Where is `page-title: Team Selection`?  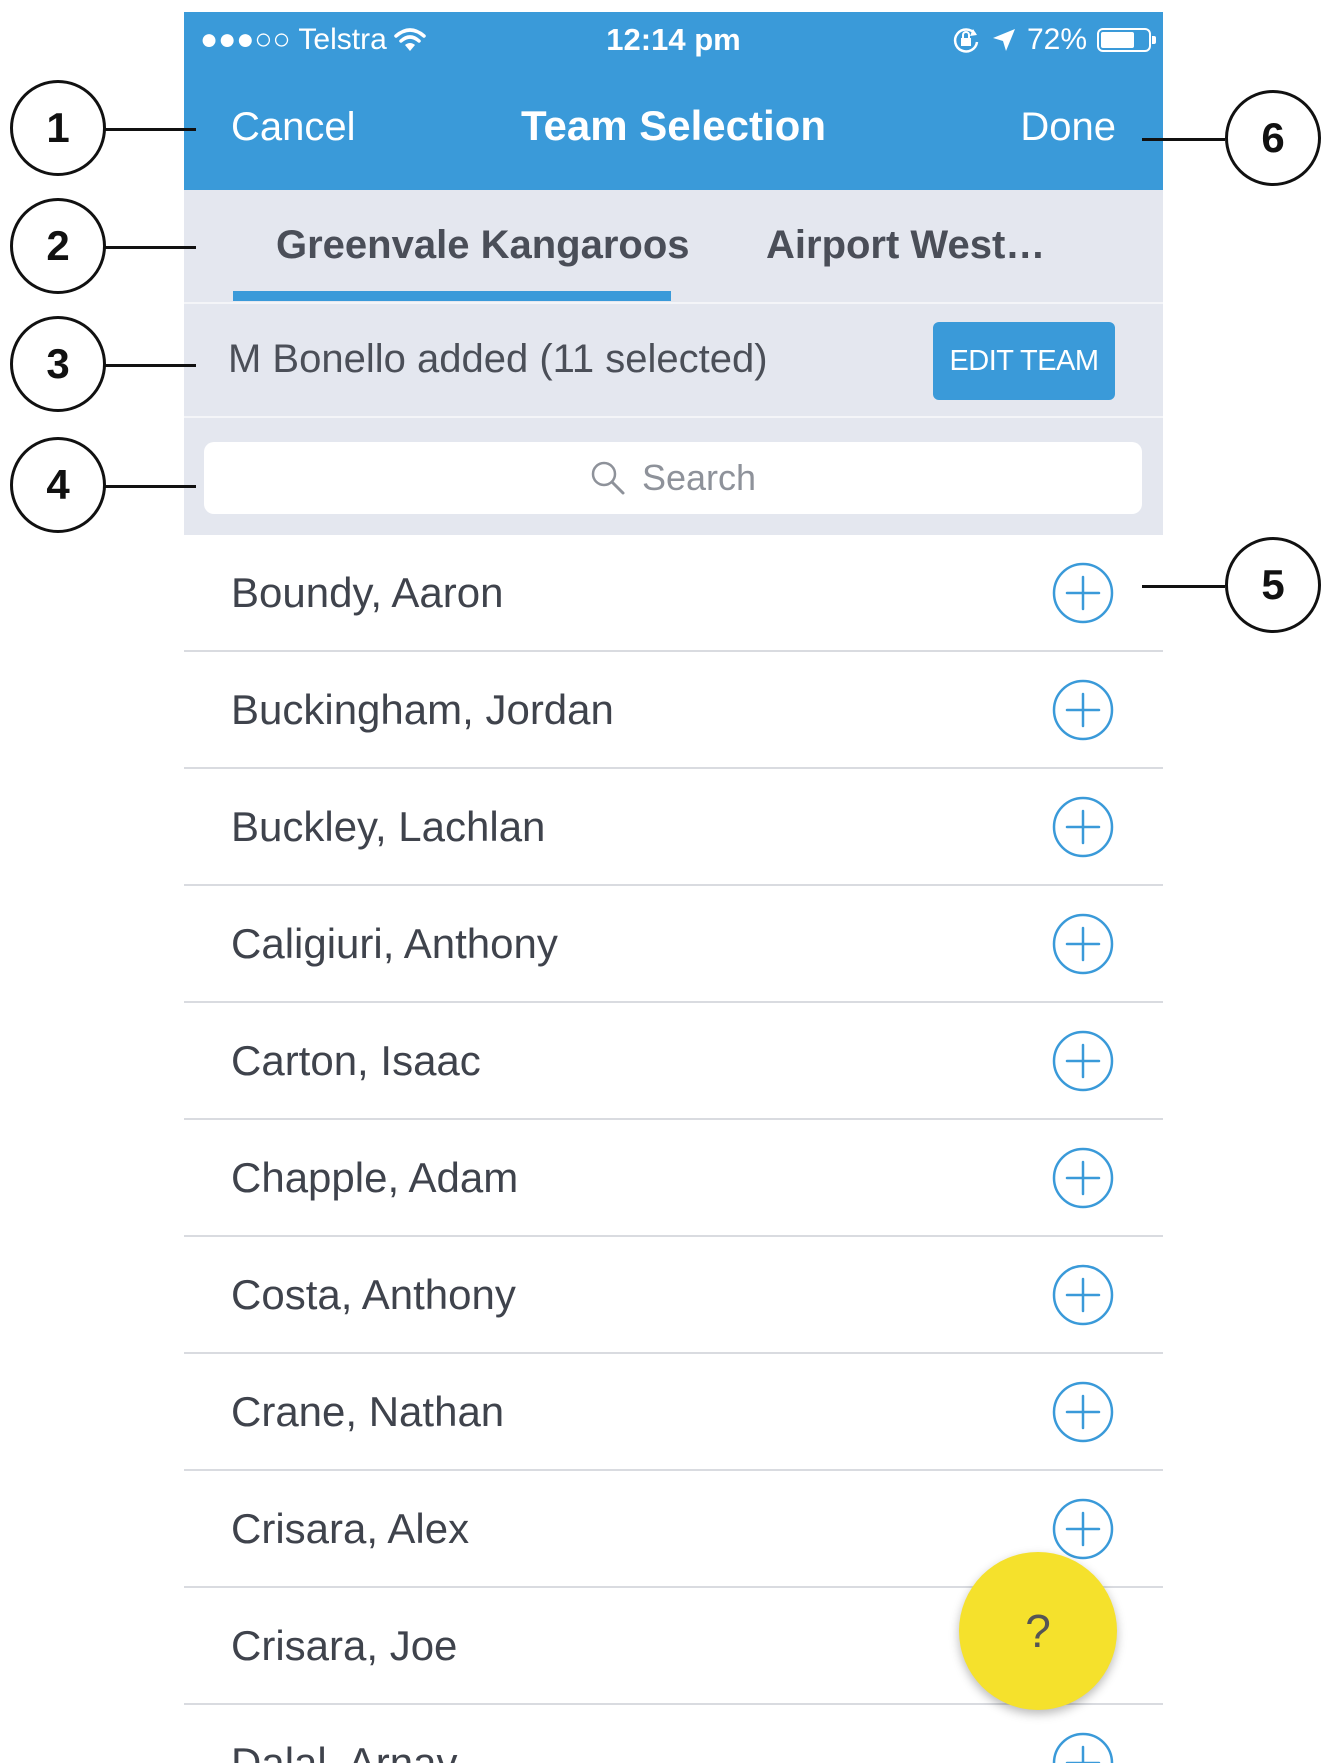
page-title: Team Selection is located at coordinates (673, 125).